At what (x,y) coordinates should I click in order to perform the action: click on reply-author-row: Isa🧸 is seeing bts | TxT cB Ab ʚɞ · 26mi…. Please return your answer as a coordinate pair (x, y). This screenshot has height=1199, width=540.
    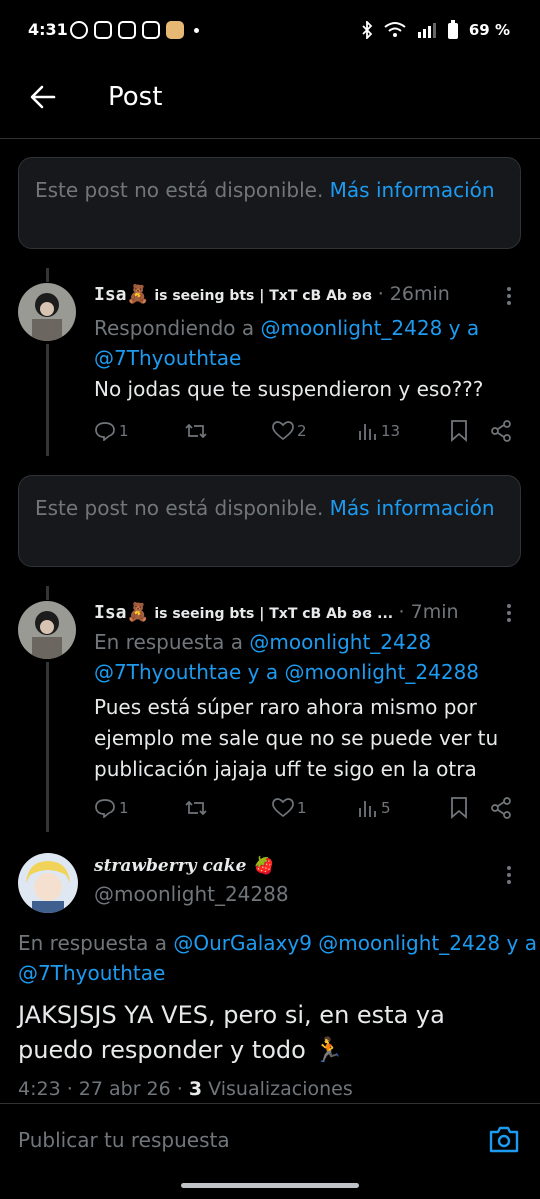
    Looking at the image, I should click on (272, 294).